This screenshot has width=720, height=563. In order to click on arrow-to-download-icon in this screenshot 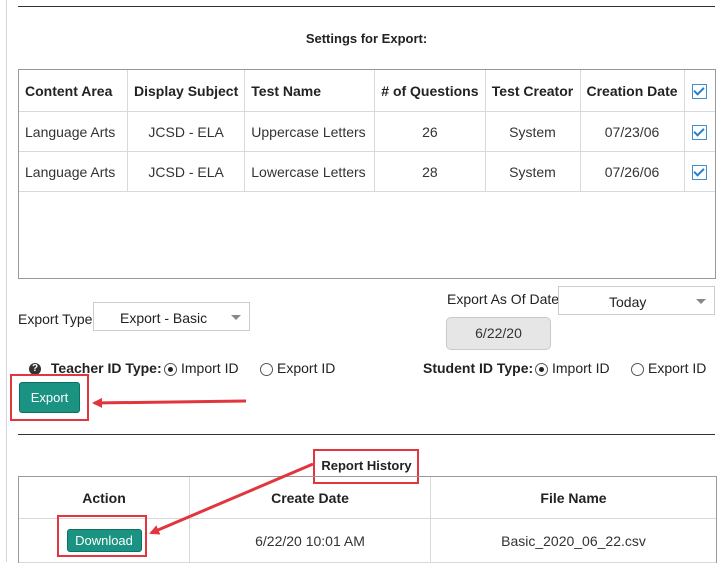, I will do `click(231, 498)`.